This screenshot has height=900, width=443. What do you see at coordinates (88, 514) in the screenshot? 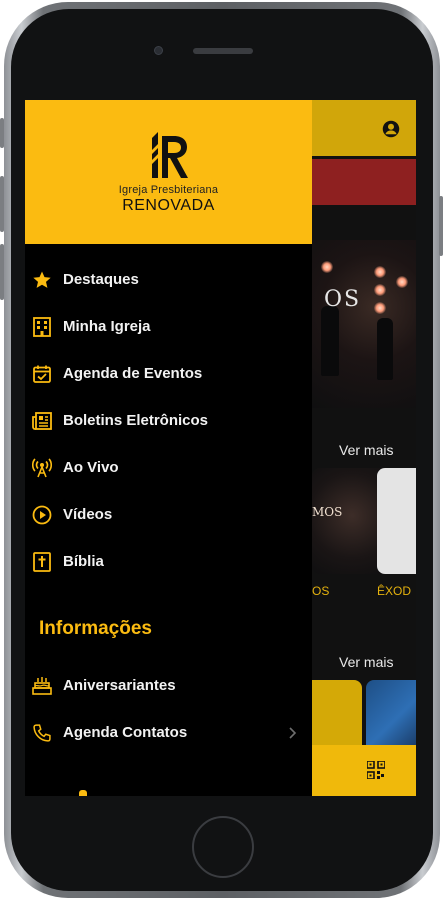
I see `menu-item-label: Vídeos` at bounding box center [88, 514].